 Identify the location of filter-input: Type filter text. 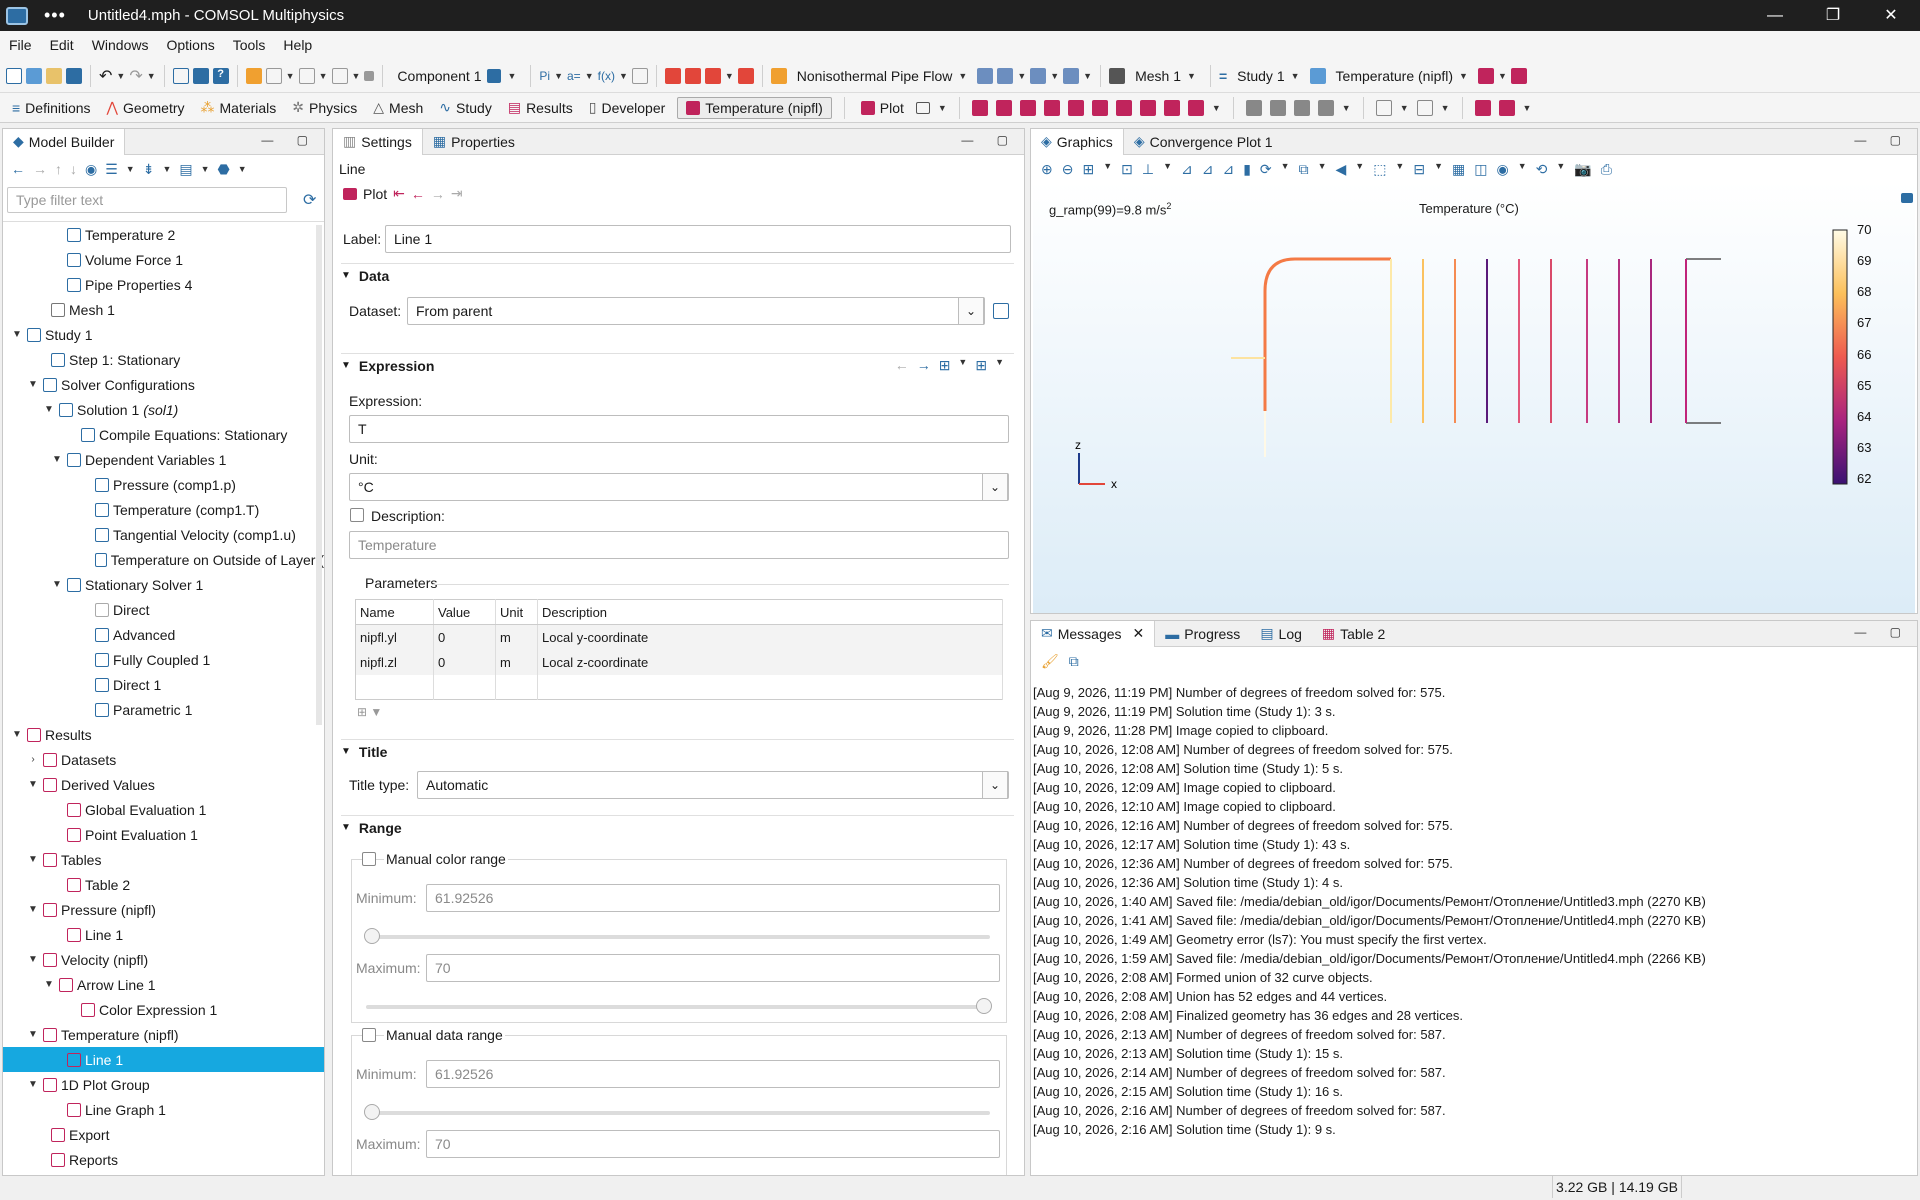
(147, 200).